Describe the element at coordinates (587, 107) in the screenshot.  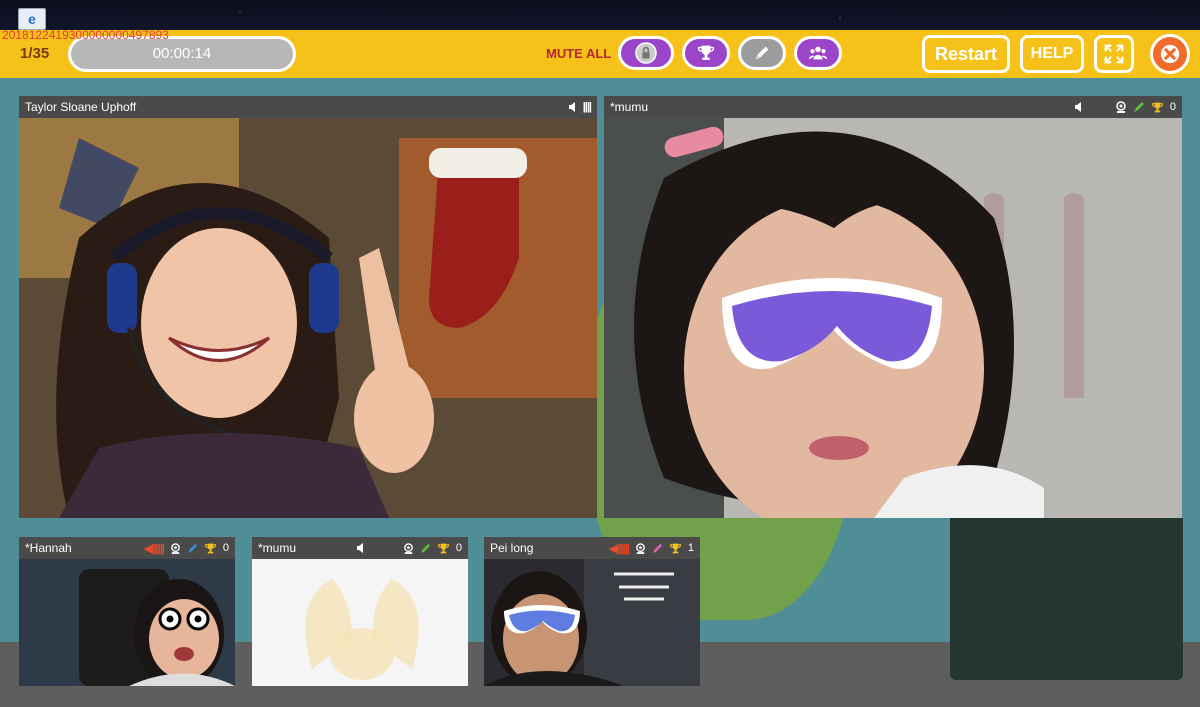
I see `volume-bars-icon: ||||` at that location.